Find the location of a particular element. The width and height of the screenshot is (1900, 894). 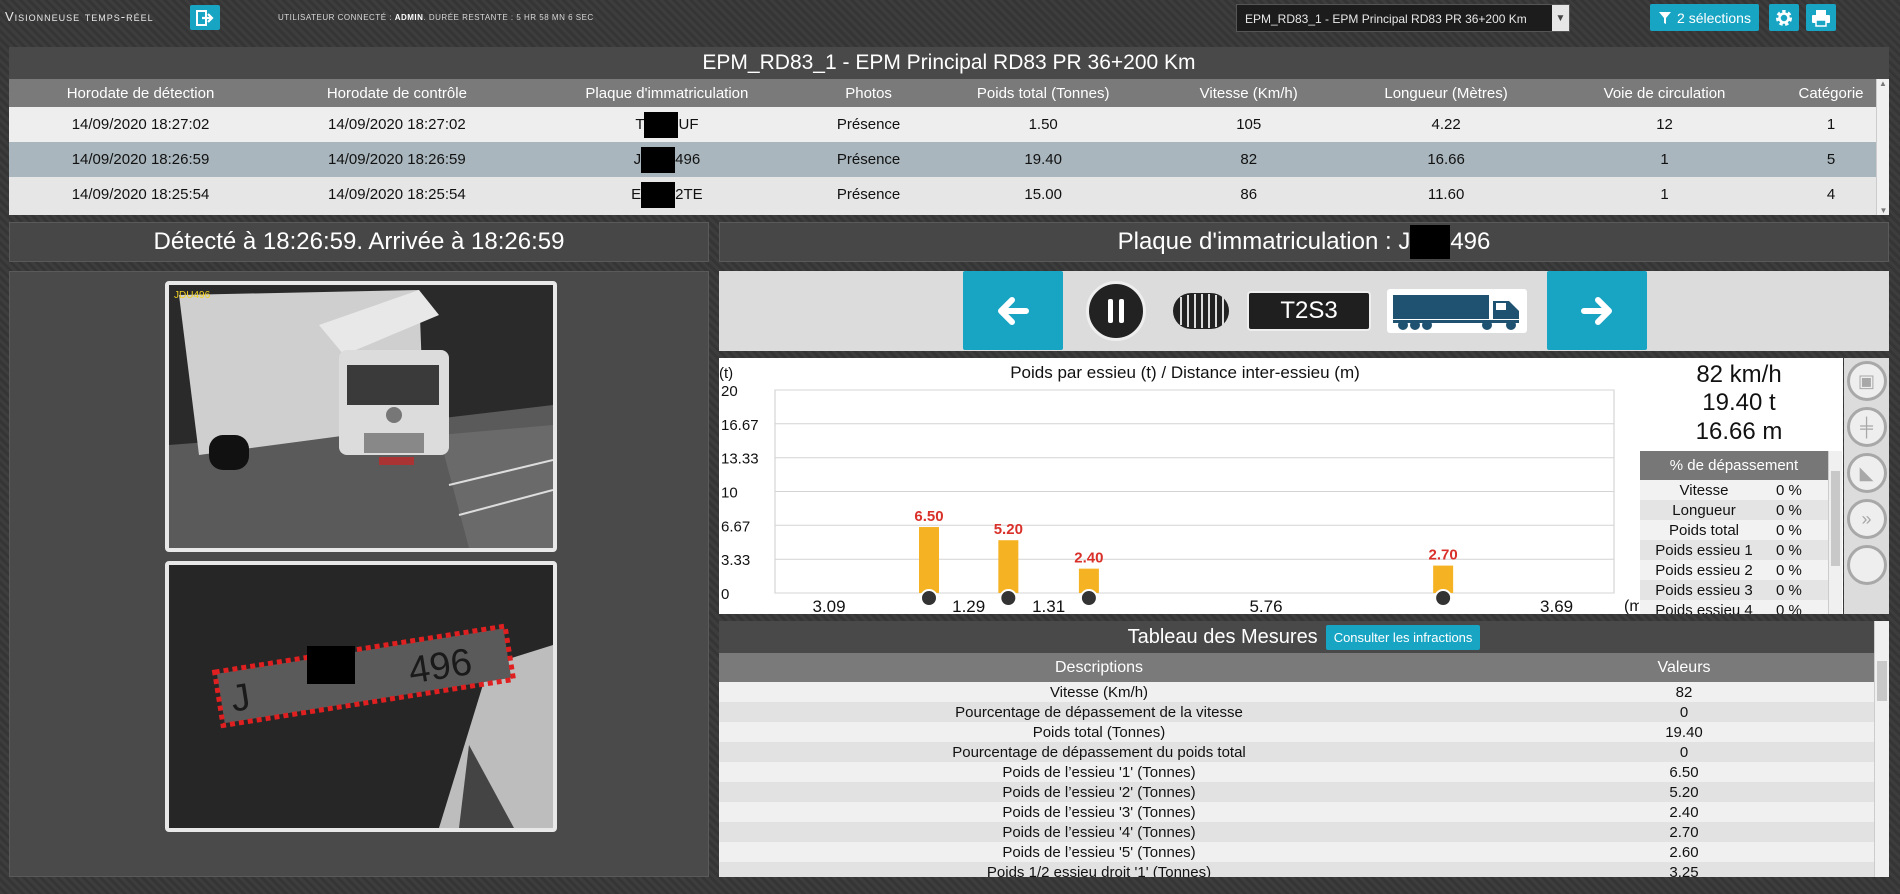

y-tick-label: 3.33 is located at coordinates (735, 560).